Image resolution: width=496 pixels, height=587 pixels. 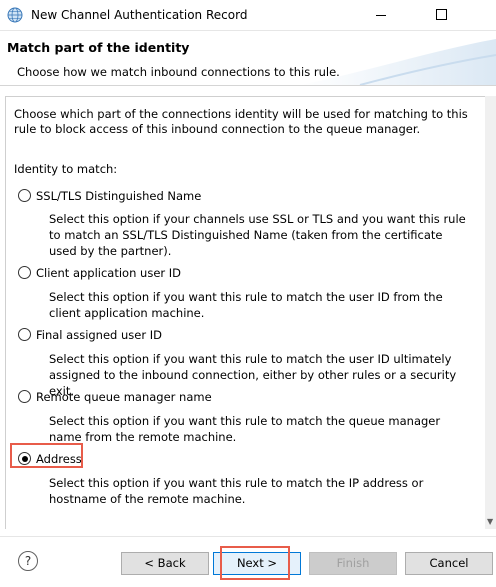 What do you see at coordinates (255, 563) in the screenshot?
I see `highlight-box-next` at bounding box center [255, 563].